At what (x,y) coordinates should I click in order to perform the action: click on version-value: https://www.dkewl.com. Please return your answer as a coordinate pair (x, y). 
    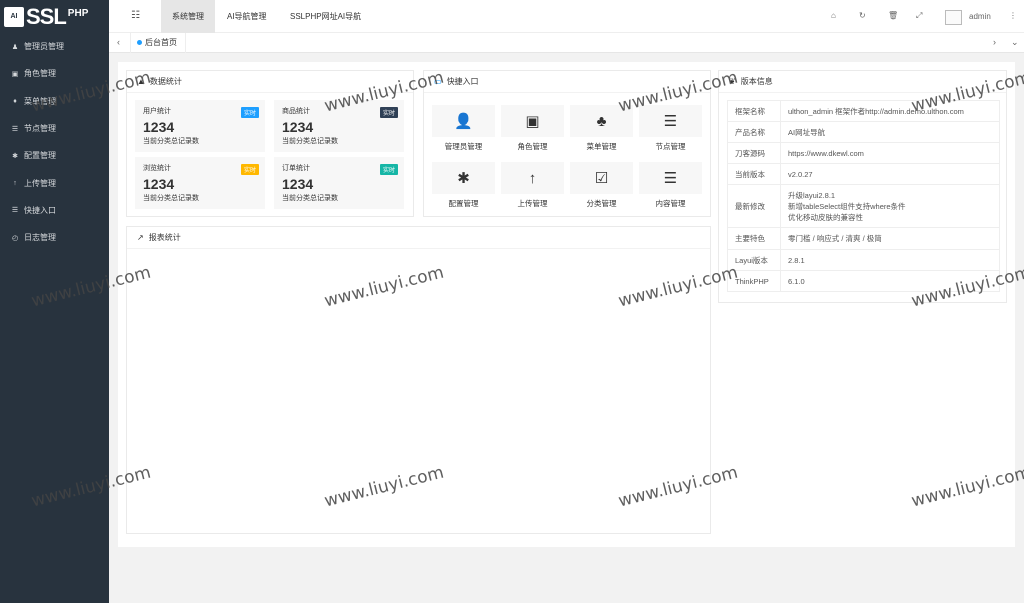
    Looking at the image, I should click on (890, 153).